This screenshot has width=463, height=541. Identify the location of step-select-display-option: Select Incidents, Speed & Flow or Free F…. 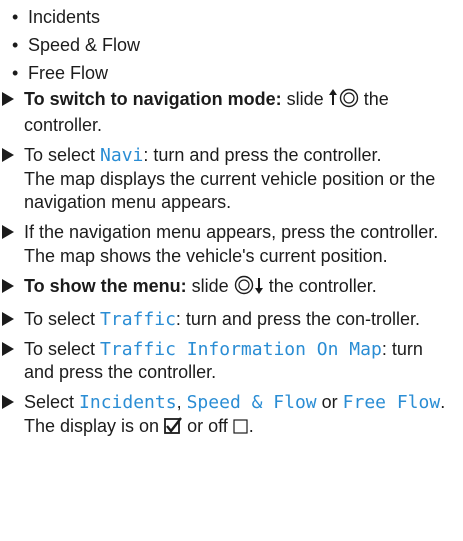
(229, 416).